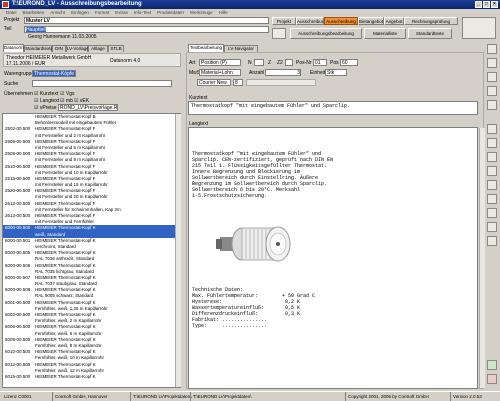 The height and width of the screenshot is (401, 500). I want to click on left-tab-4: Altlage, so click(98, 48).